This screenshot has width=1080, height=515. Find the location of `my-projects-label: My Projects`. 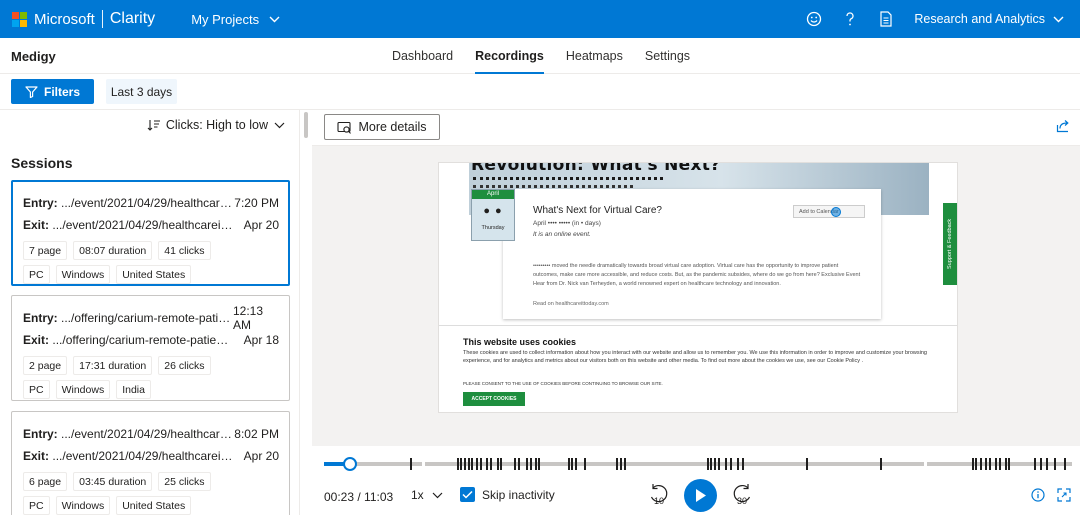

my-projects-label: My Projects is located at coordinates (225, 19).